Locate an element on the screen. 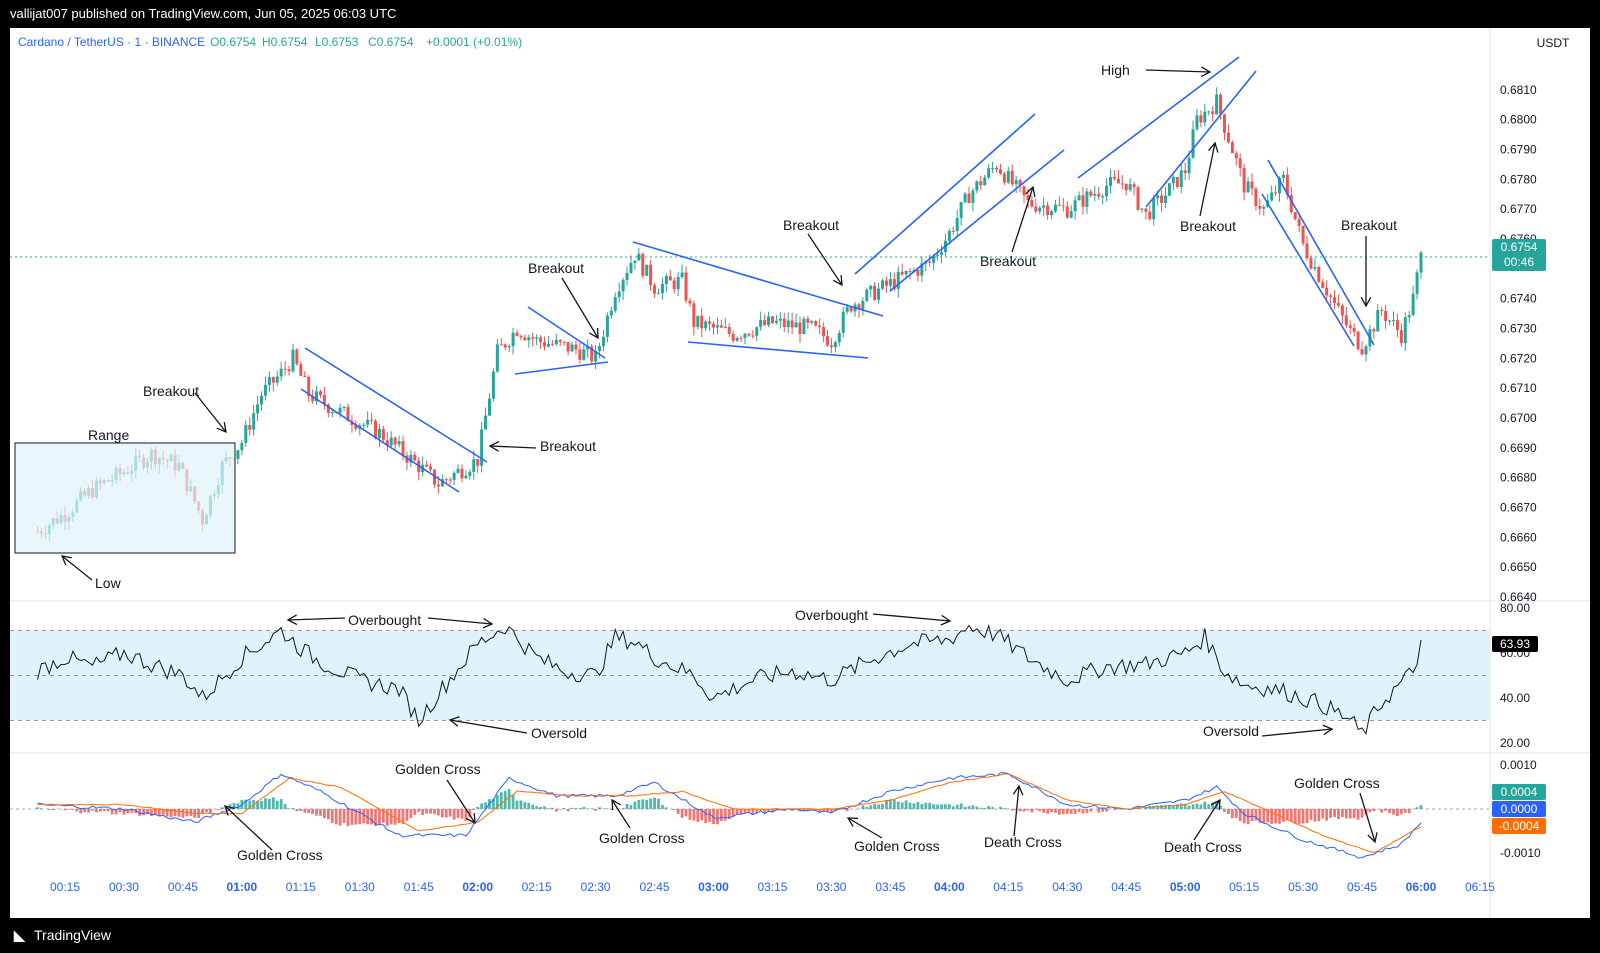 This screenshot has width=1600, height=953. price-tick-label: 0.6650 is located at coordinates (1518, 567).